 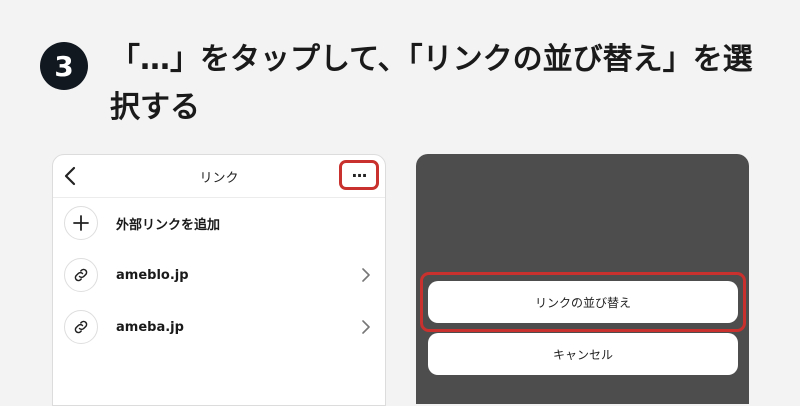 I want to click on list-item-label: ameblo.jp, so click(x=152, y=275).